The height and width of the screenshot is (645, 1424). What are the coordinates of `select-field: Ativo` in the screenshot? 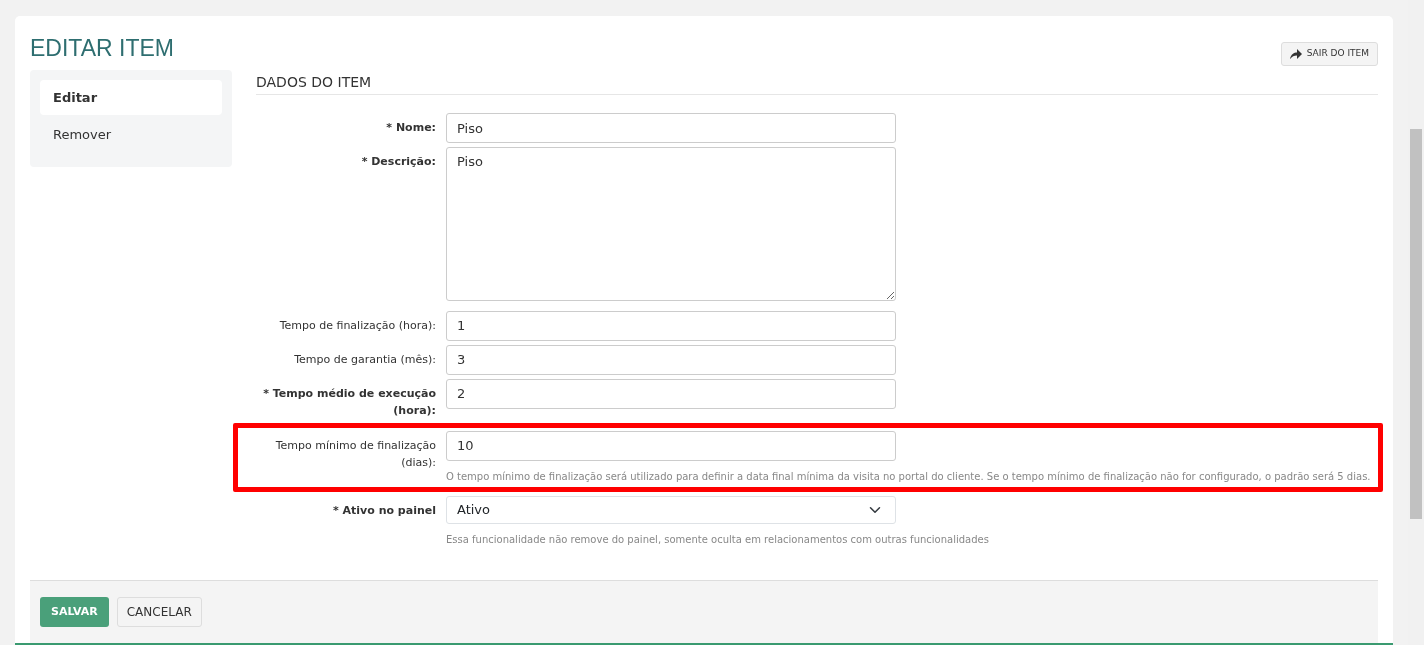 It's located at (671, 509).